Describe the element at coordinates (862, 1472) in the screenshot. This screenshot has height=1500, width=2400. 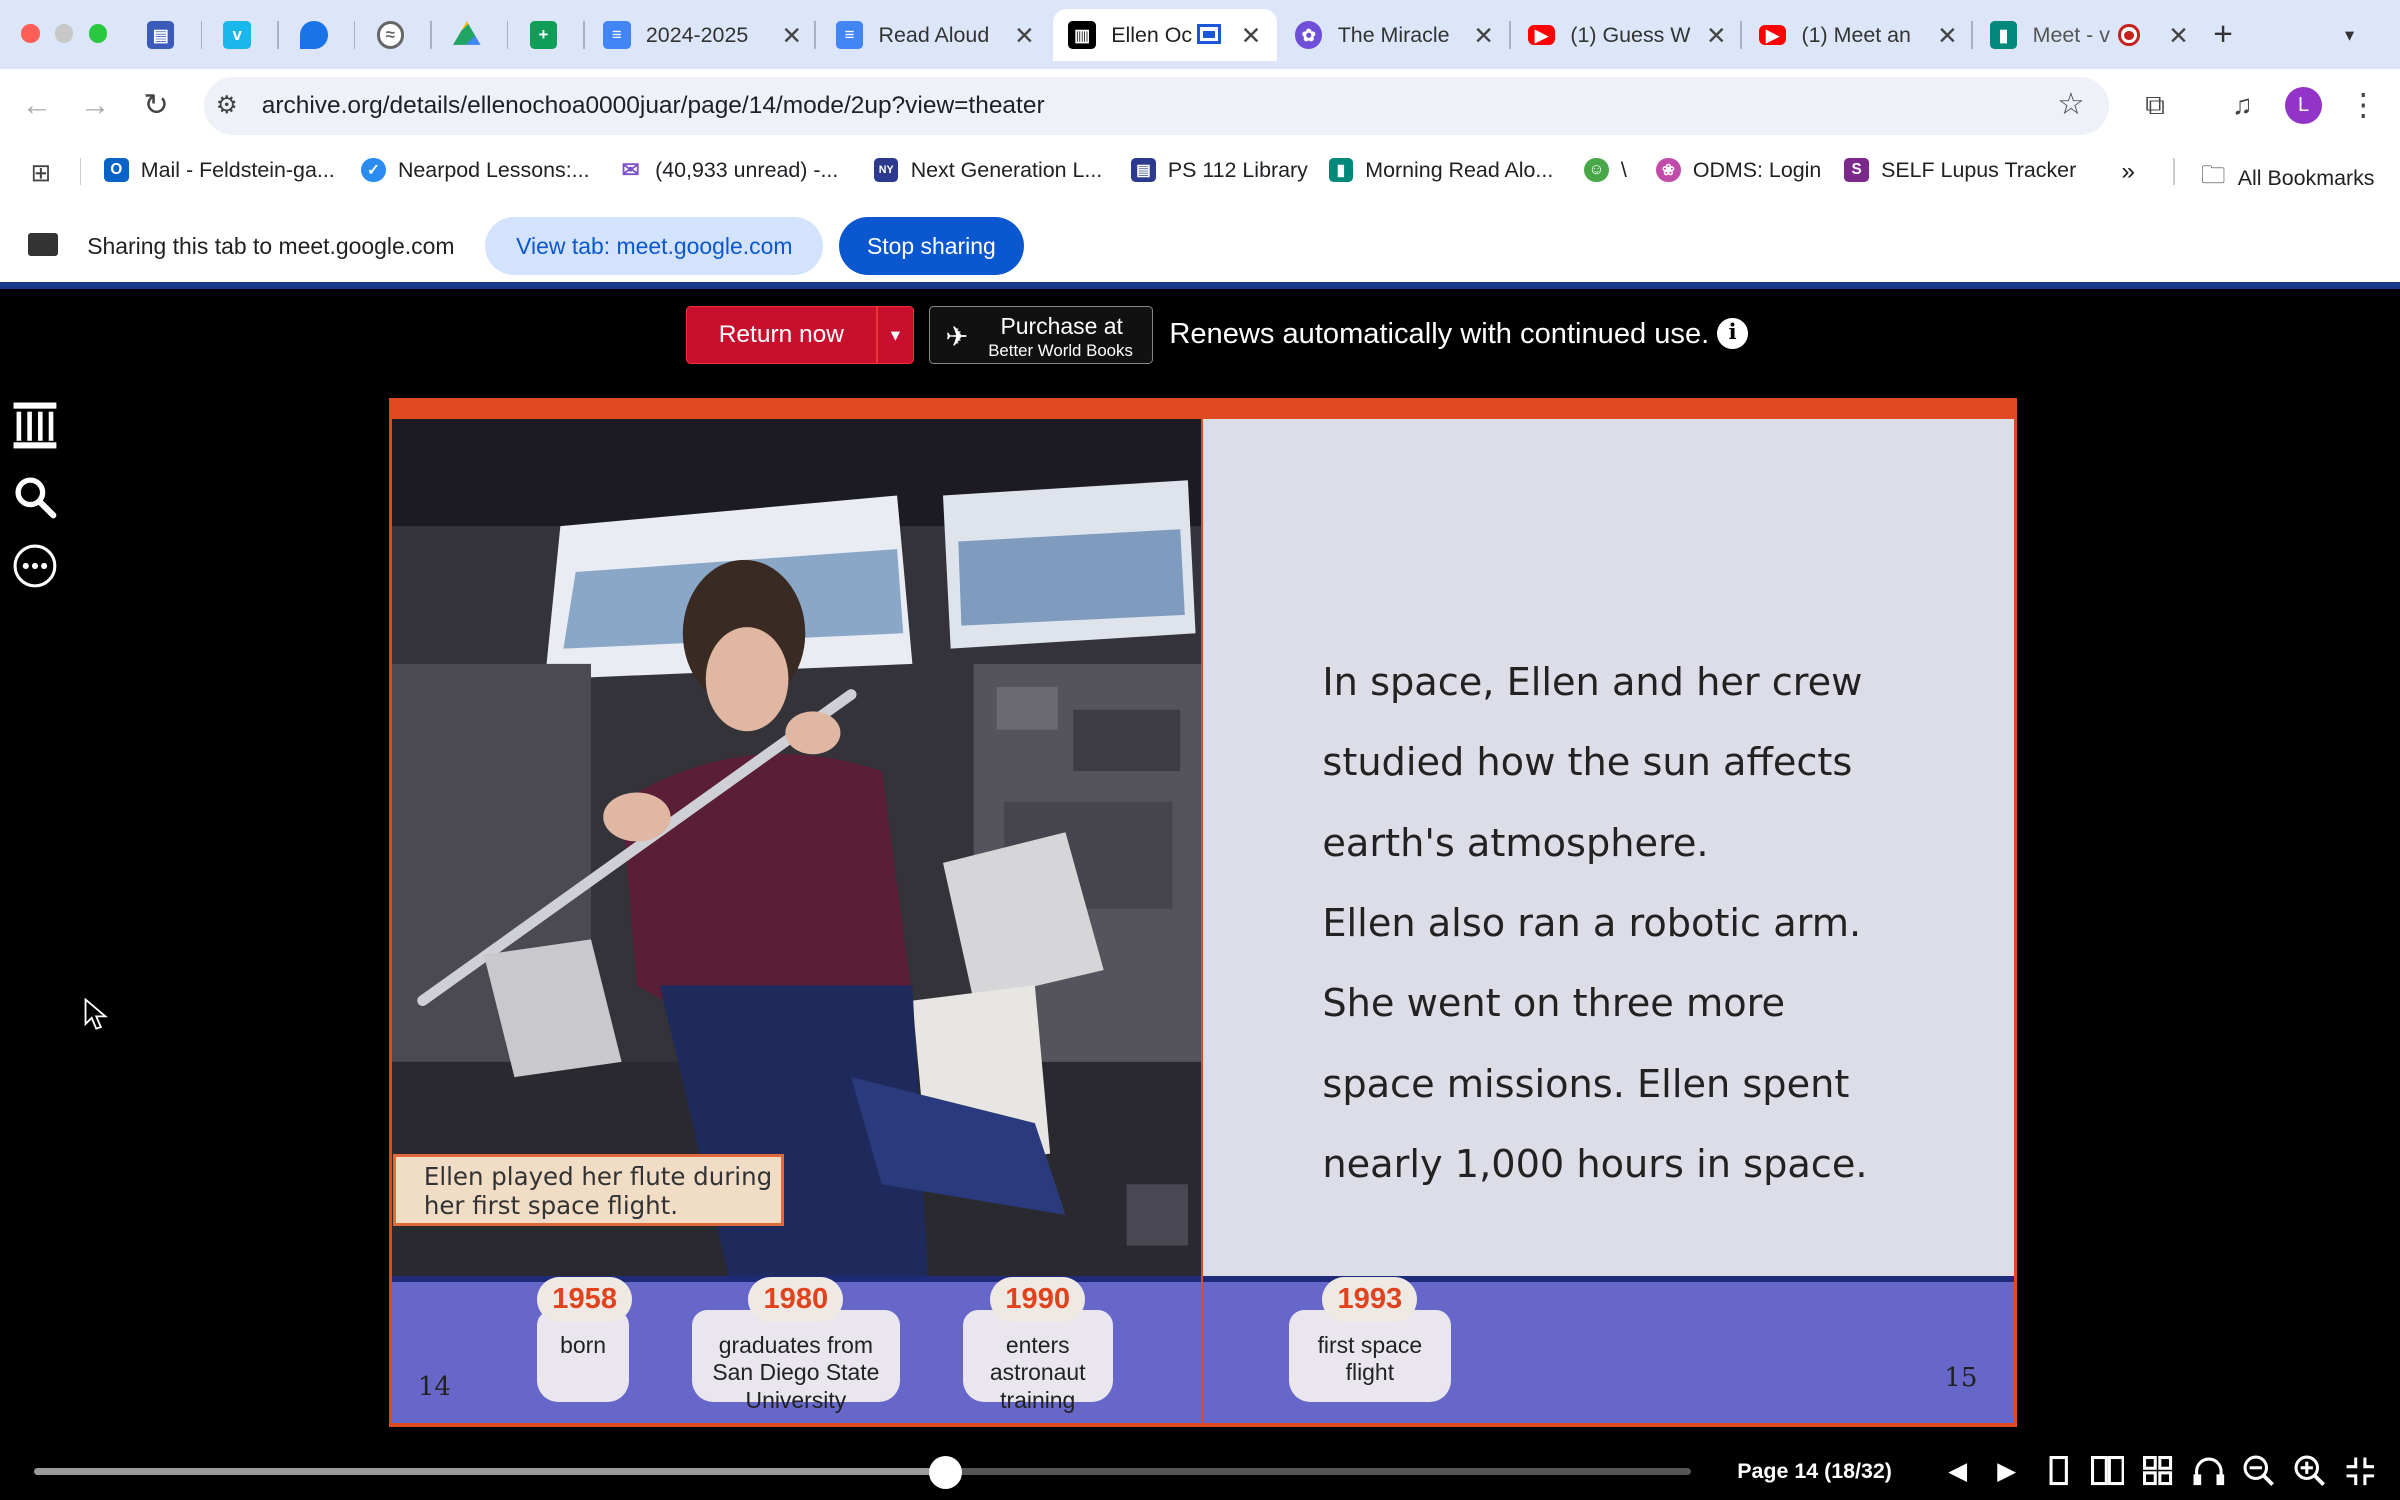
I see `page-slider` at that location.